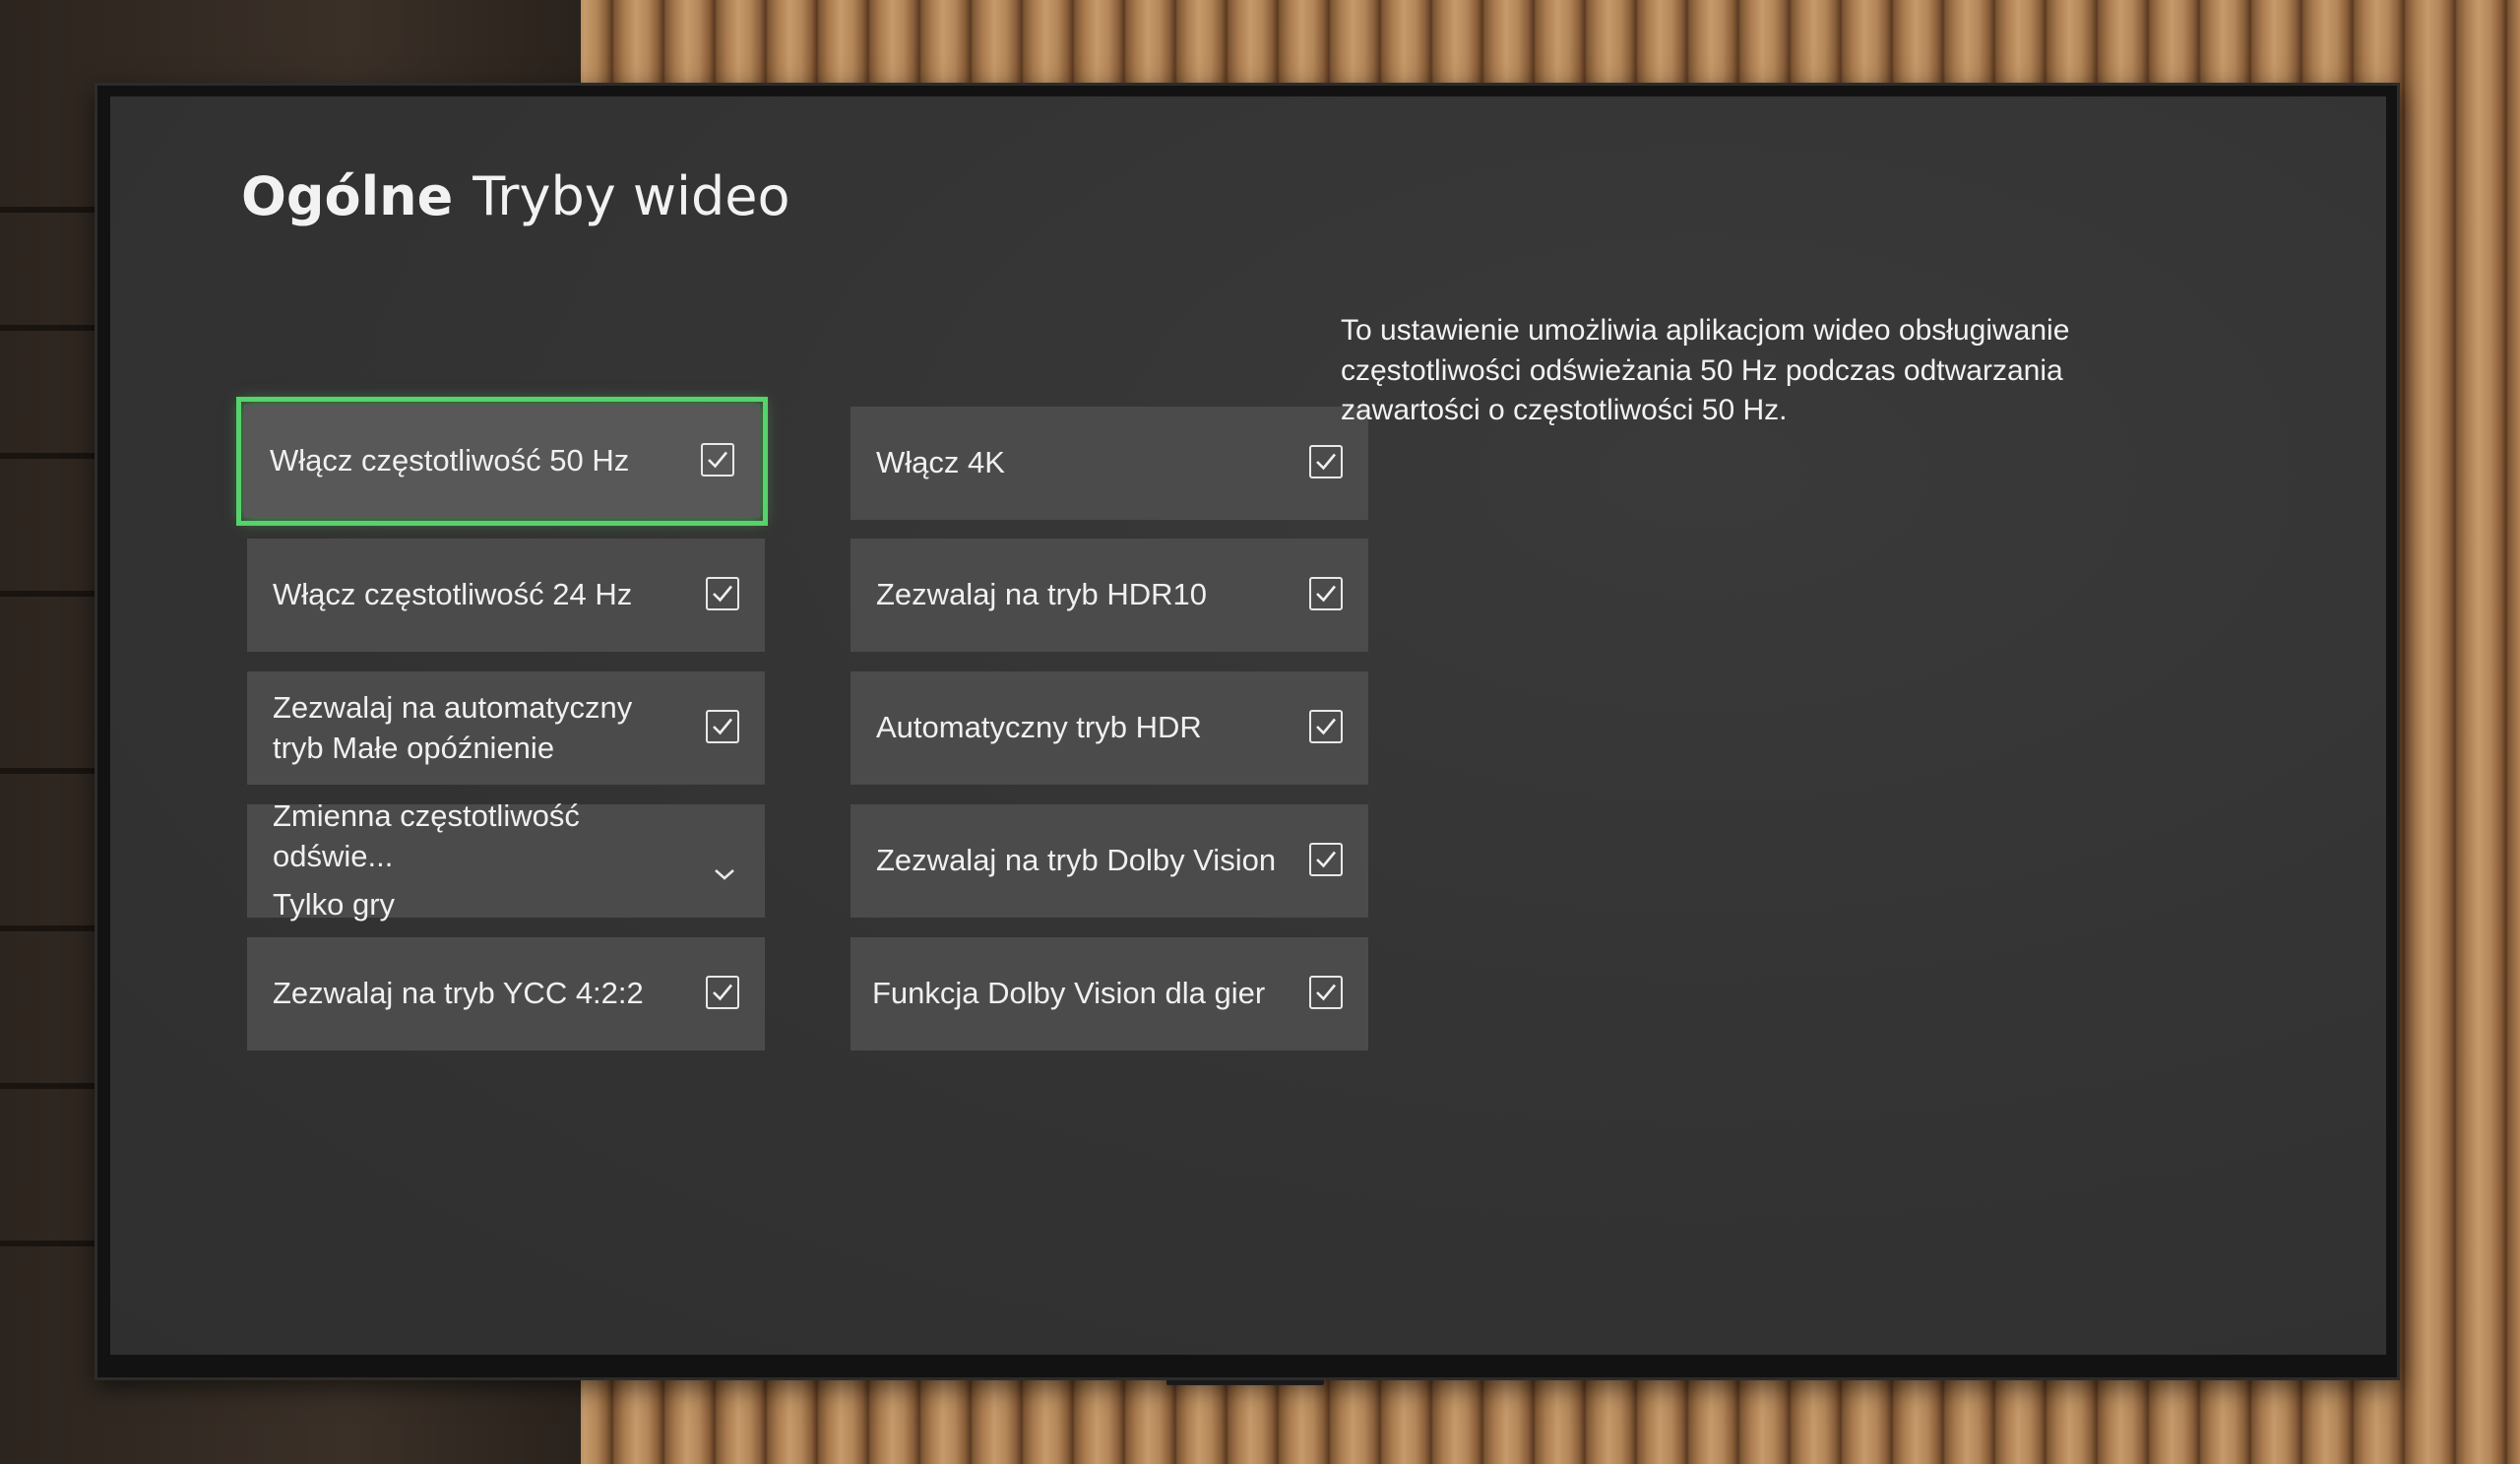 The height and width of the screenshot is (1464, 2520). What do you see at coordinates (1039, 728) in the screenshot?
I see `setting-label: Automatyczny tryb HDR` at bounding box center [1039, 728].